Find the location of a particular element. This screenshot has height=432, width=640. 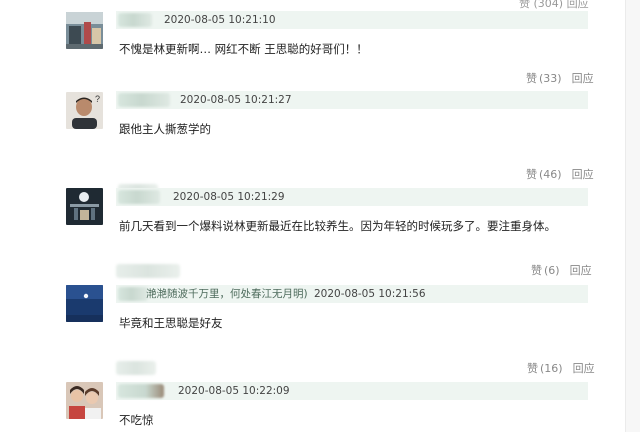

comment-actions: 赞 (16) 回应 is located at coordinates (561, 369).